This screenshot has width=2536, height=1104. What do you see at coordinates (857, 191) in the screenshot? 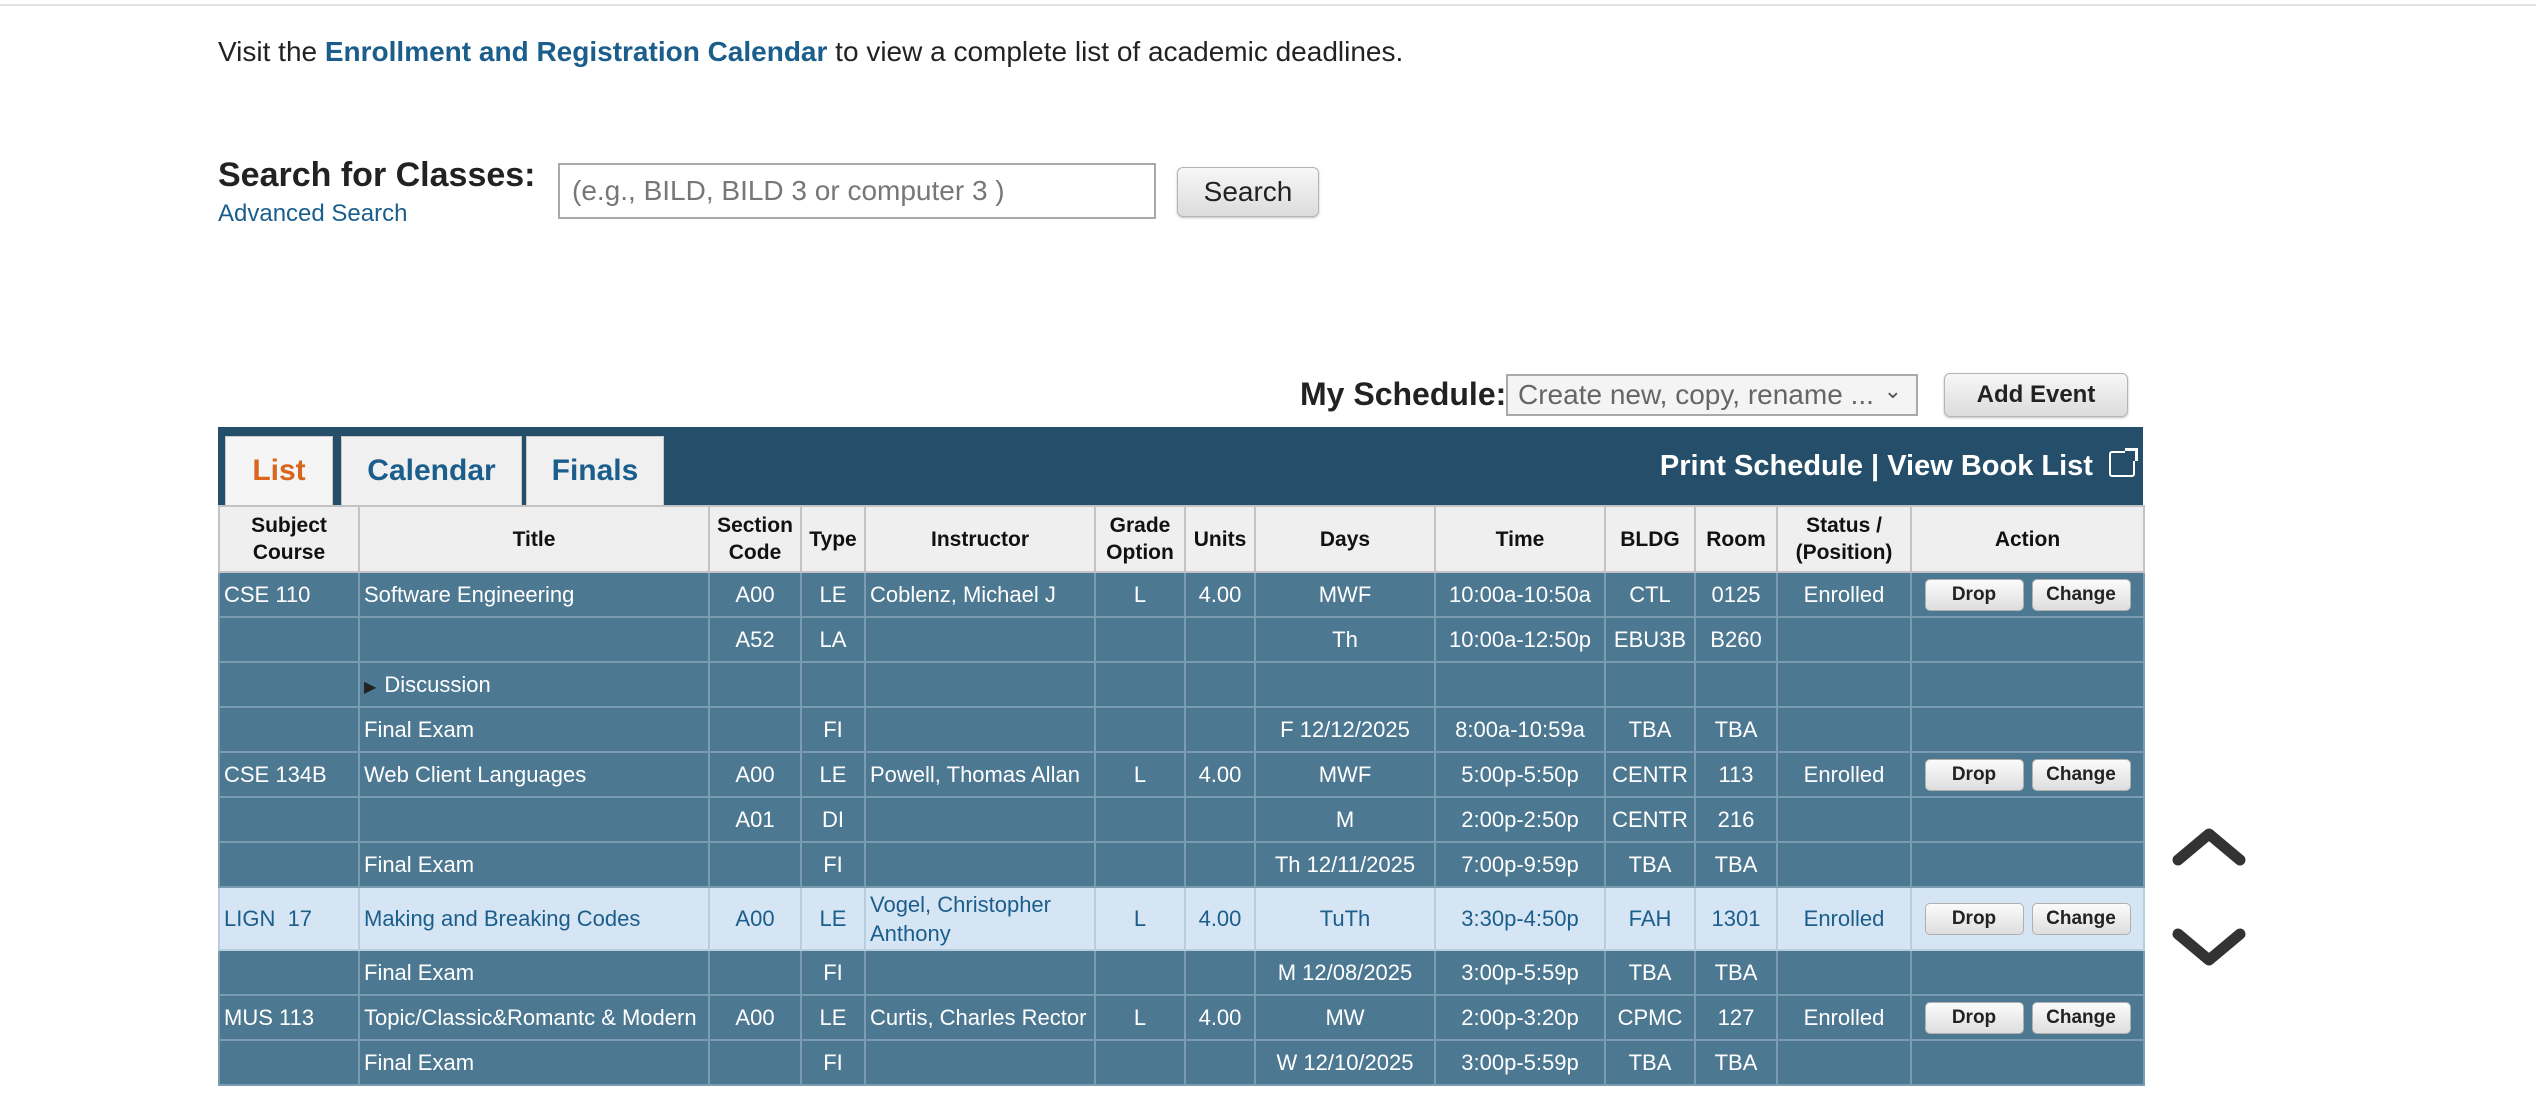
I see `class-search-input` at bounding box center [857, 191].